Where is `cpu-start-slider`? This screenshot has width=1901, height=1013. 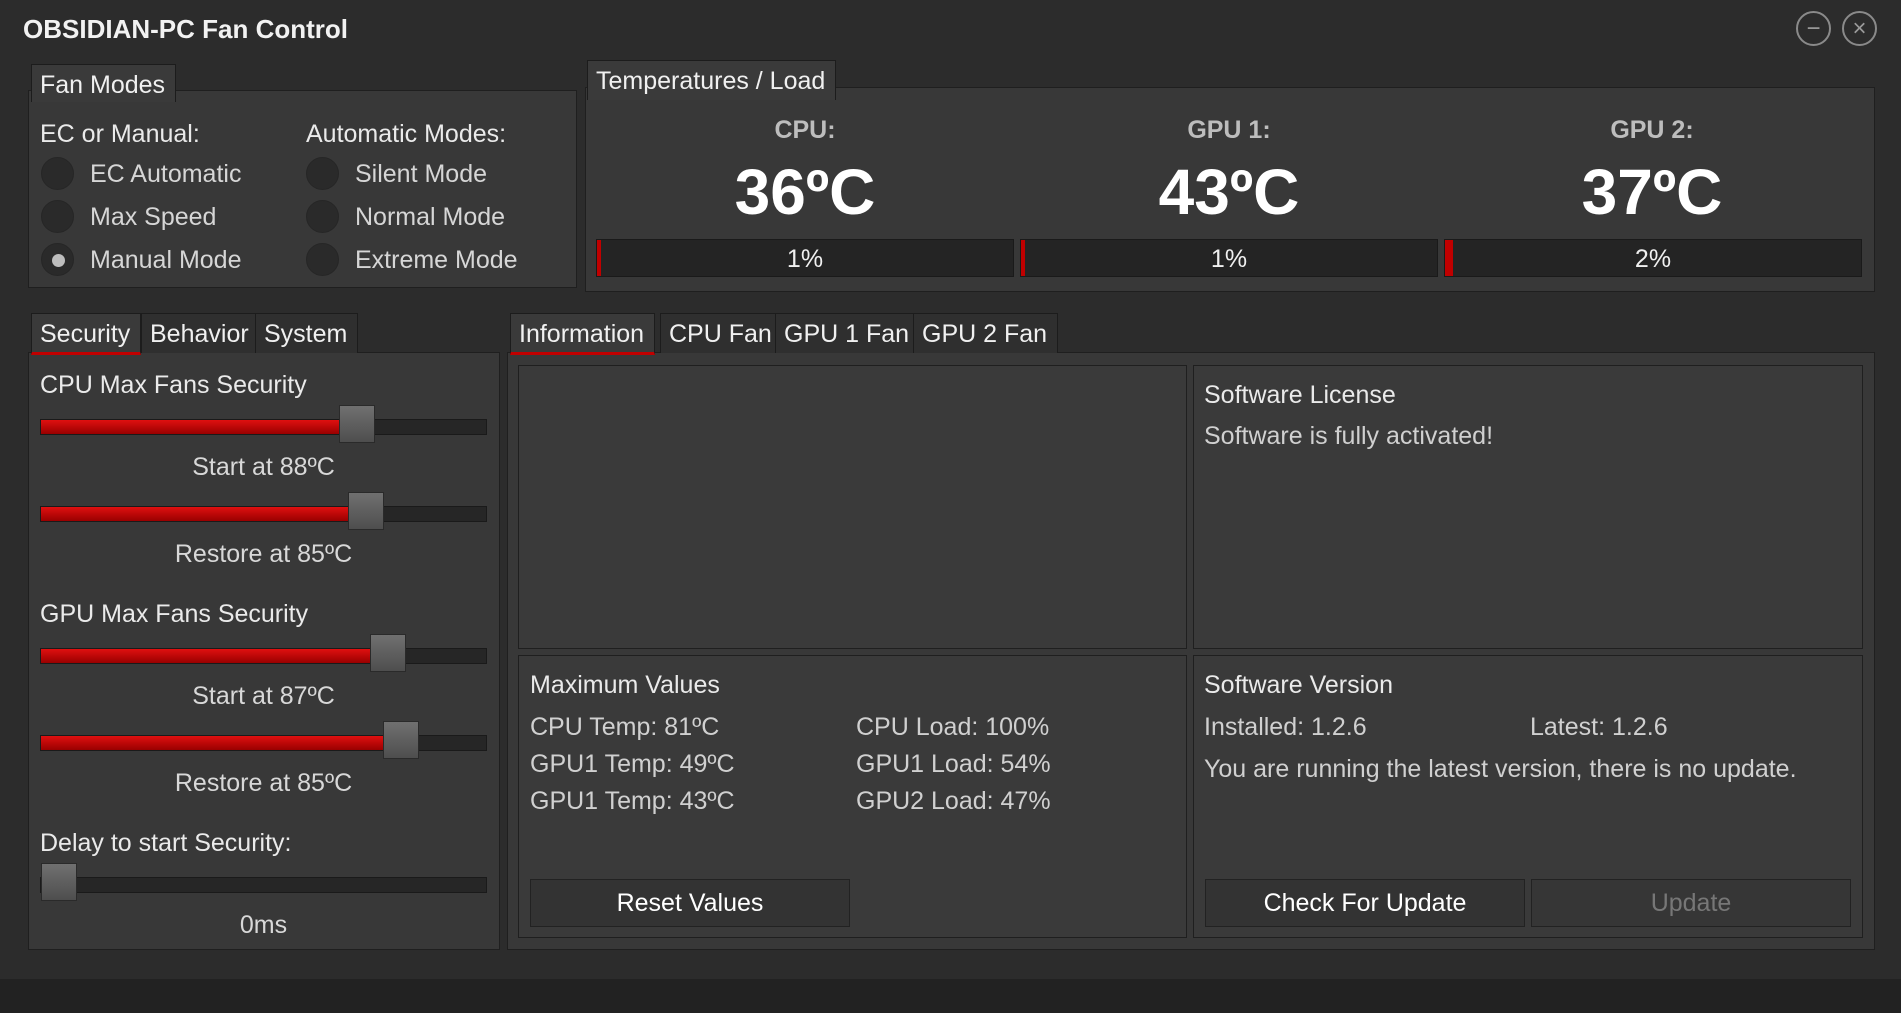
cpu-start-slider is located at coordinates (263, 424).